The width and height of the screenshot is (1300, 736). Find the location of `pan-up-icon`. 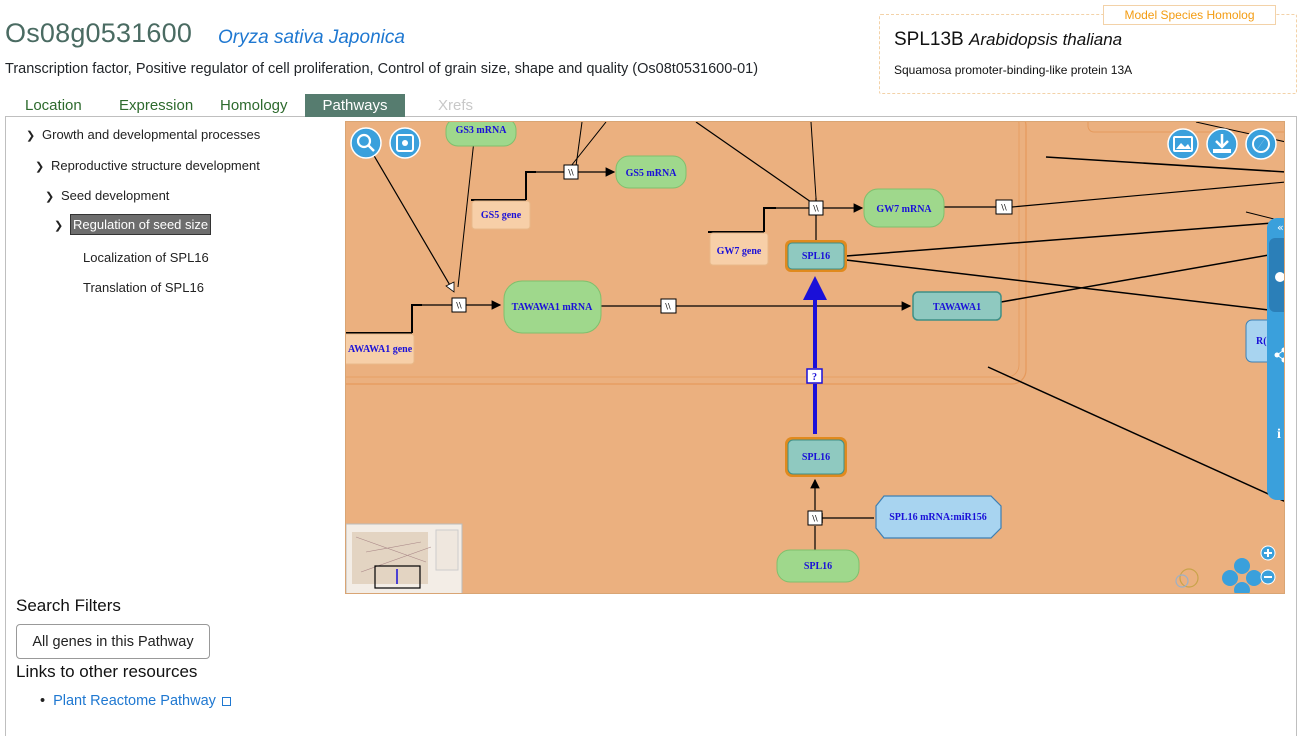

pan-up-icon is located at coordinates (1242, 566).